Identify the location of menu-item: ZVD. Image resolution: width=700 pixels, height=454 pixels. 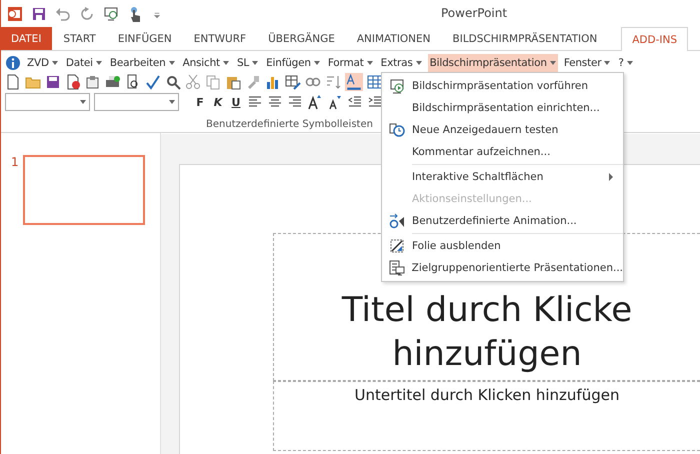
(42, 63).